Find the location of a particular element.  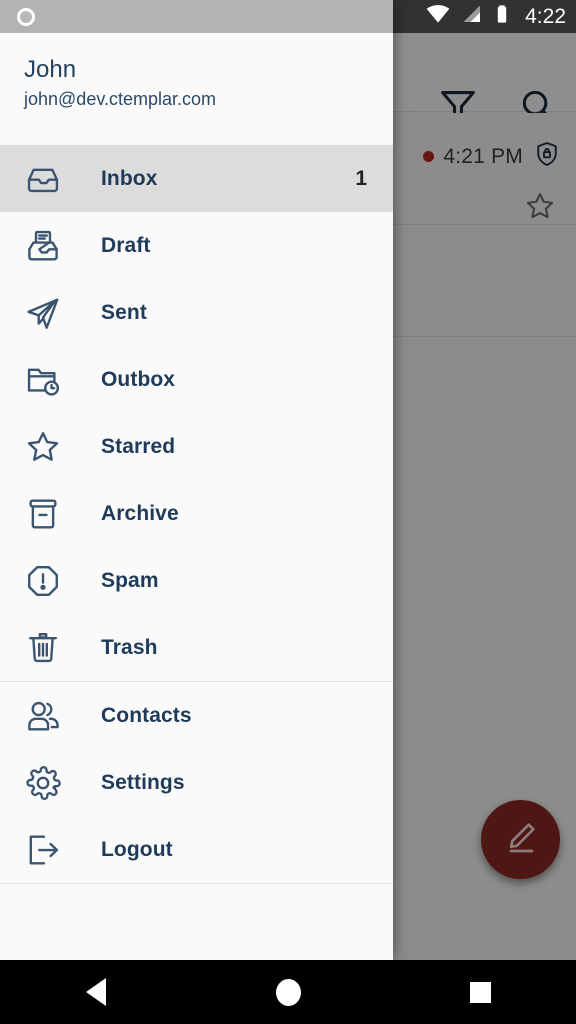

status-bar-indicators: 4:22 is located at coordinates (495, 16).